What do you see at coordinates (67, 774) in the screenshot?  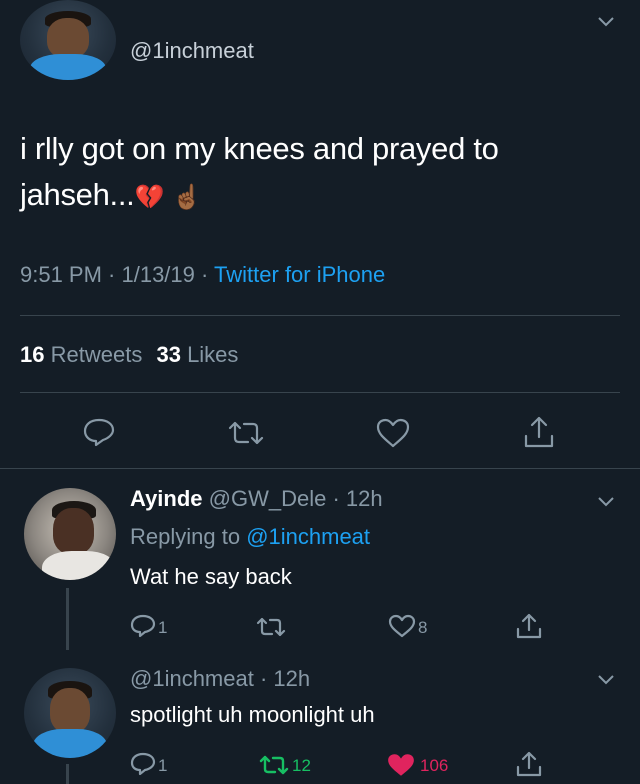 I see `reply2-thread-line` at bounding box center [67, 774].